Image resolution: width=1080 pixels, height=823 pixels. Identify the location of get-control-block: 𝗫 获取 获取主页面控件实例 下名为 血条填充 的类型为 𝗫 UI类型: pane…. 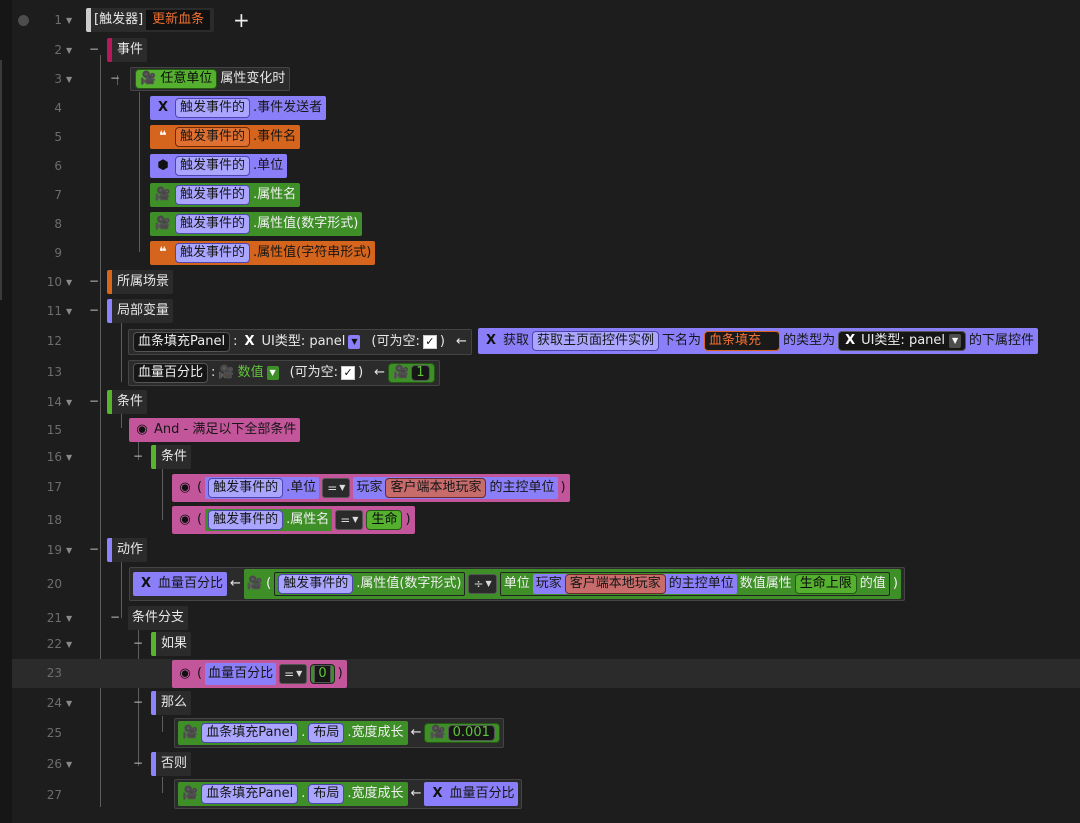
(758, 341).